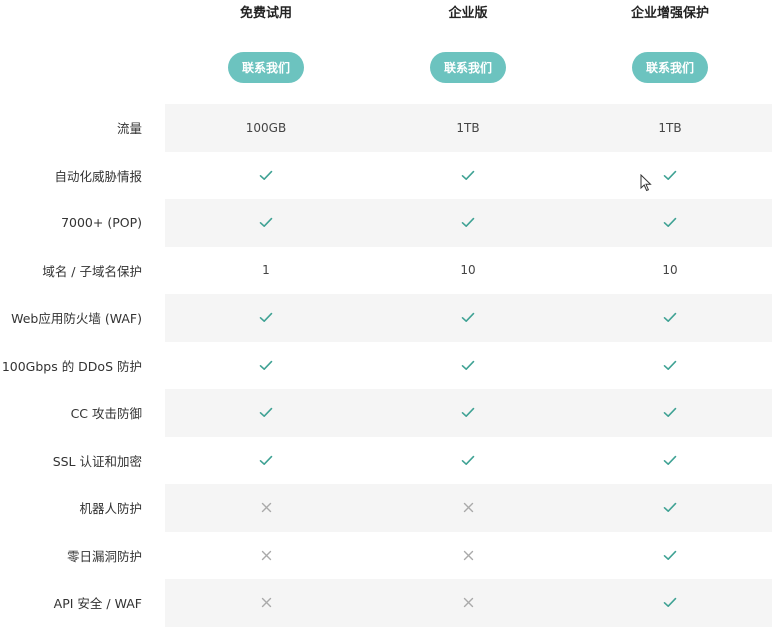 The width and height of the screenshot is (780, 631). What do you see at coordinates (669, 13) in the screenshot?
I see `plan-title-3: 企业增强保护` at bounding box center [669, 13].